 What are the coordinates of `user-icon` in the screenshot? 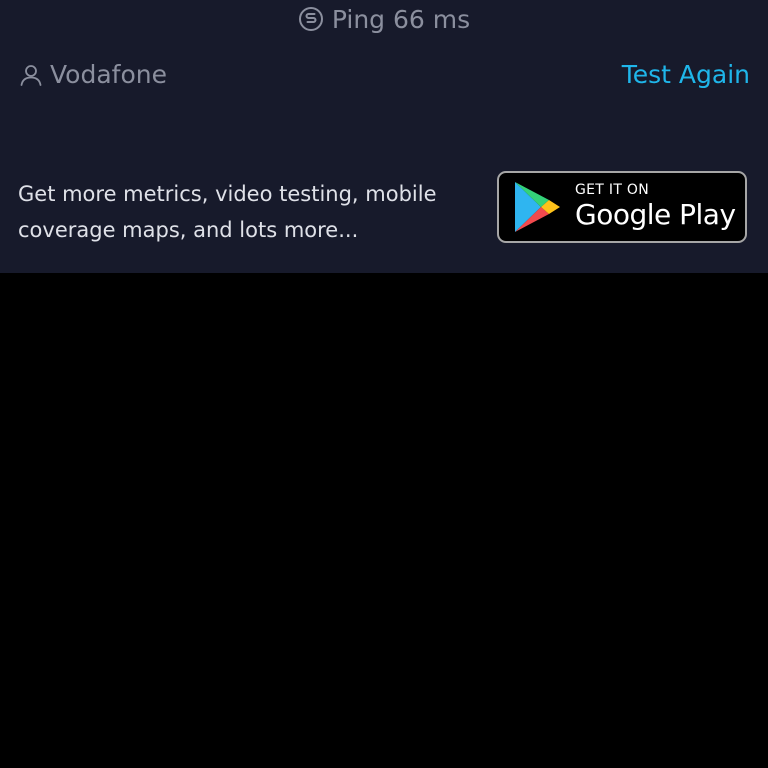 It's located at (31, 75).